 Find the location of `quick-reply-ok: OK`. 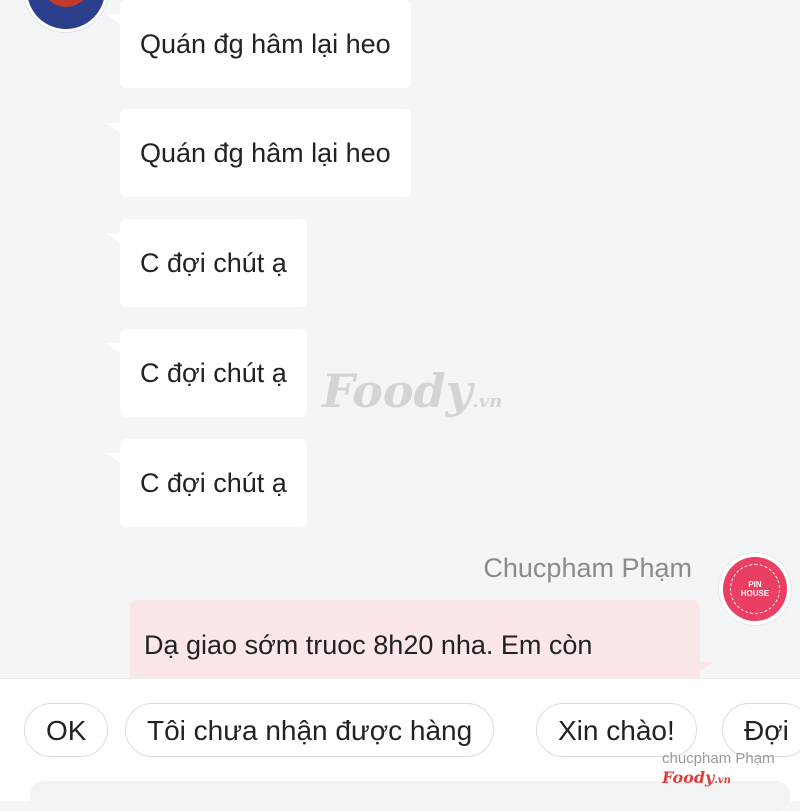

quick-reply-ok: OK is located at coordinates (66, 730).